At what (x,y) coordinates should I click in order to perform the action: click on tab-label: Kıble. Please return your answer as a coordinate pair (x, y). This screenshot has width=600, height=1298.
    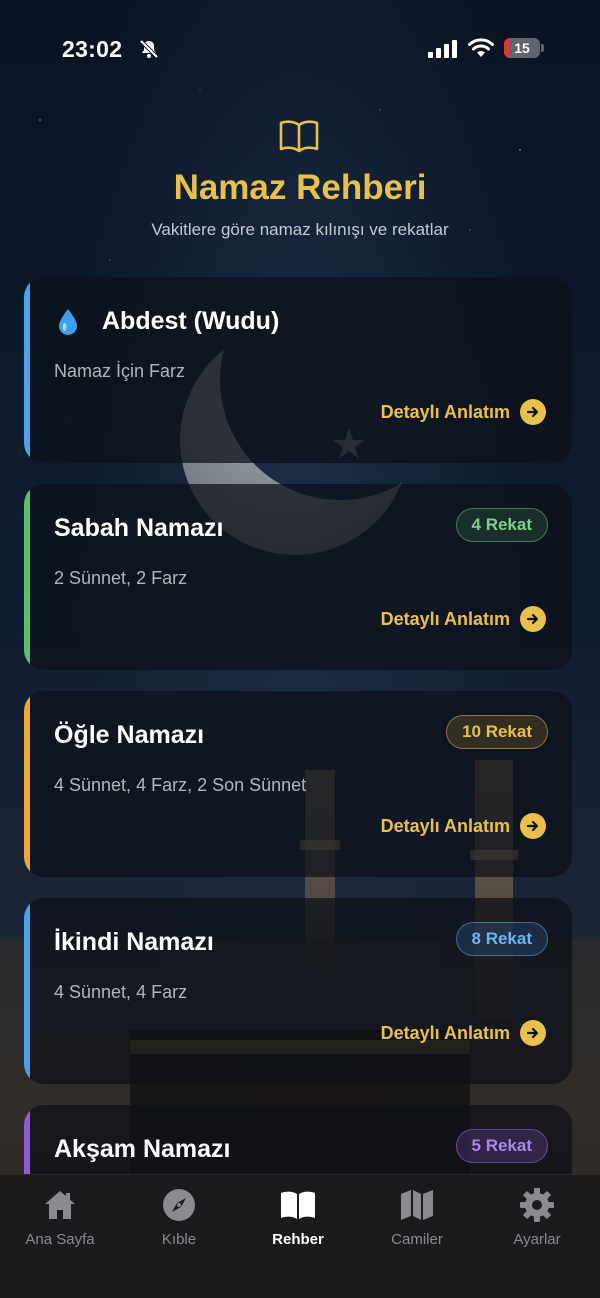
    Looking at the image, I should click on (179, 1239).